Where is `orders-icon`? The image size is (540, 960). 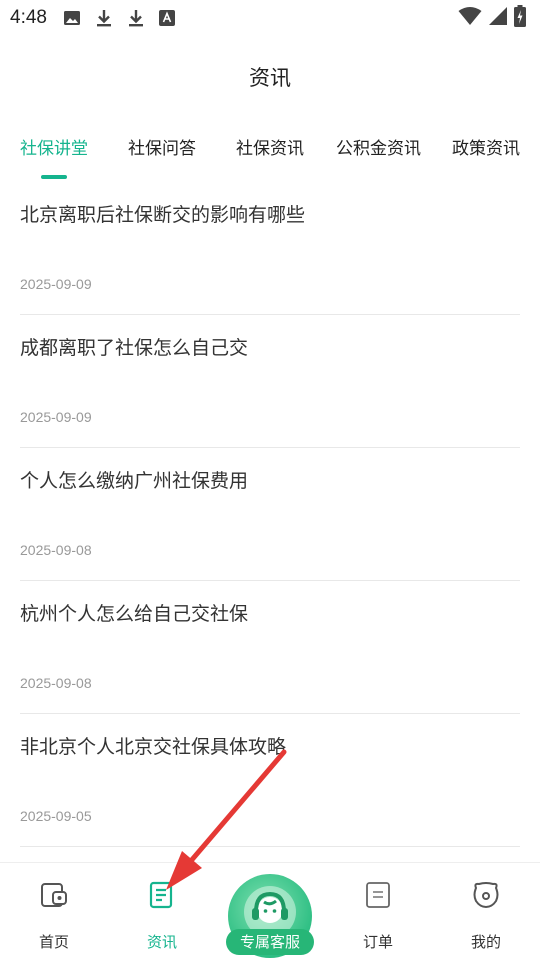 orders-icon is located at coordinates (378, 895).